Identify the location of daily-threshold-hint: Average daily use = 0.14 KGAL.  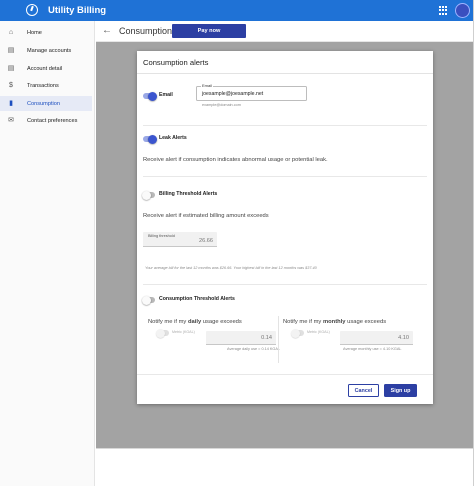
(254, 349).